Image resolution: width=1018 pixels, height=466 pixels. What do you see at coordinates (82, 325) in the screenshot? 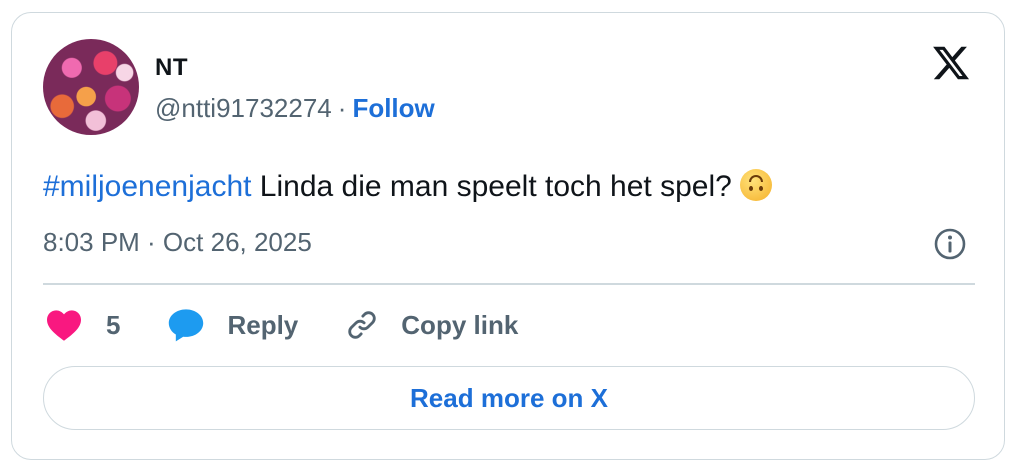
I see `like-button: 5` at bounding box center [82, 325].